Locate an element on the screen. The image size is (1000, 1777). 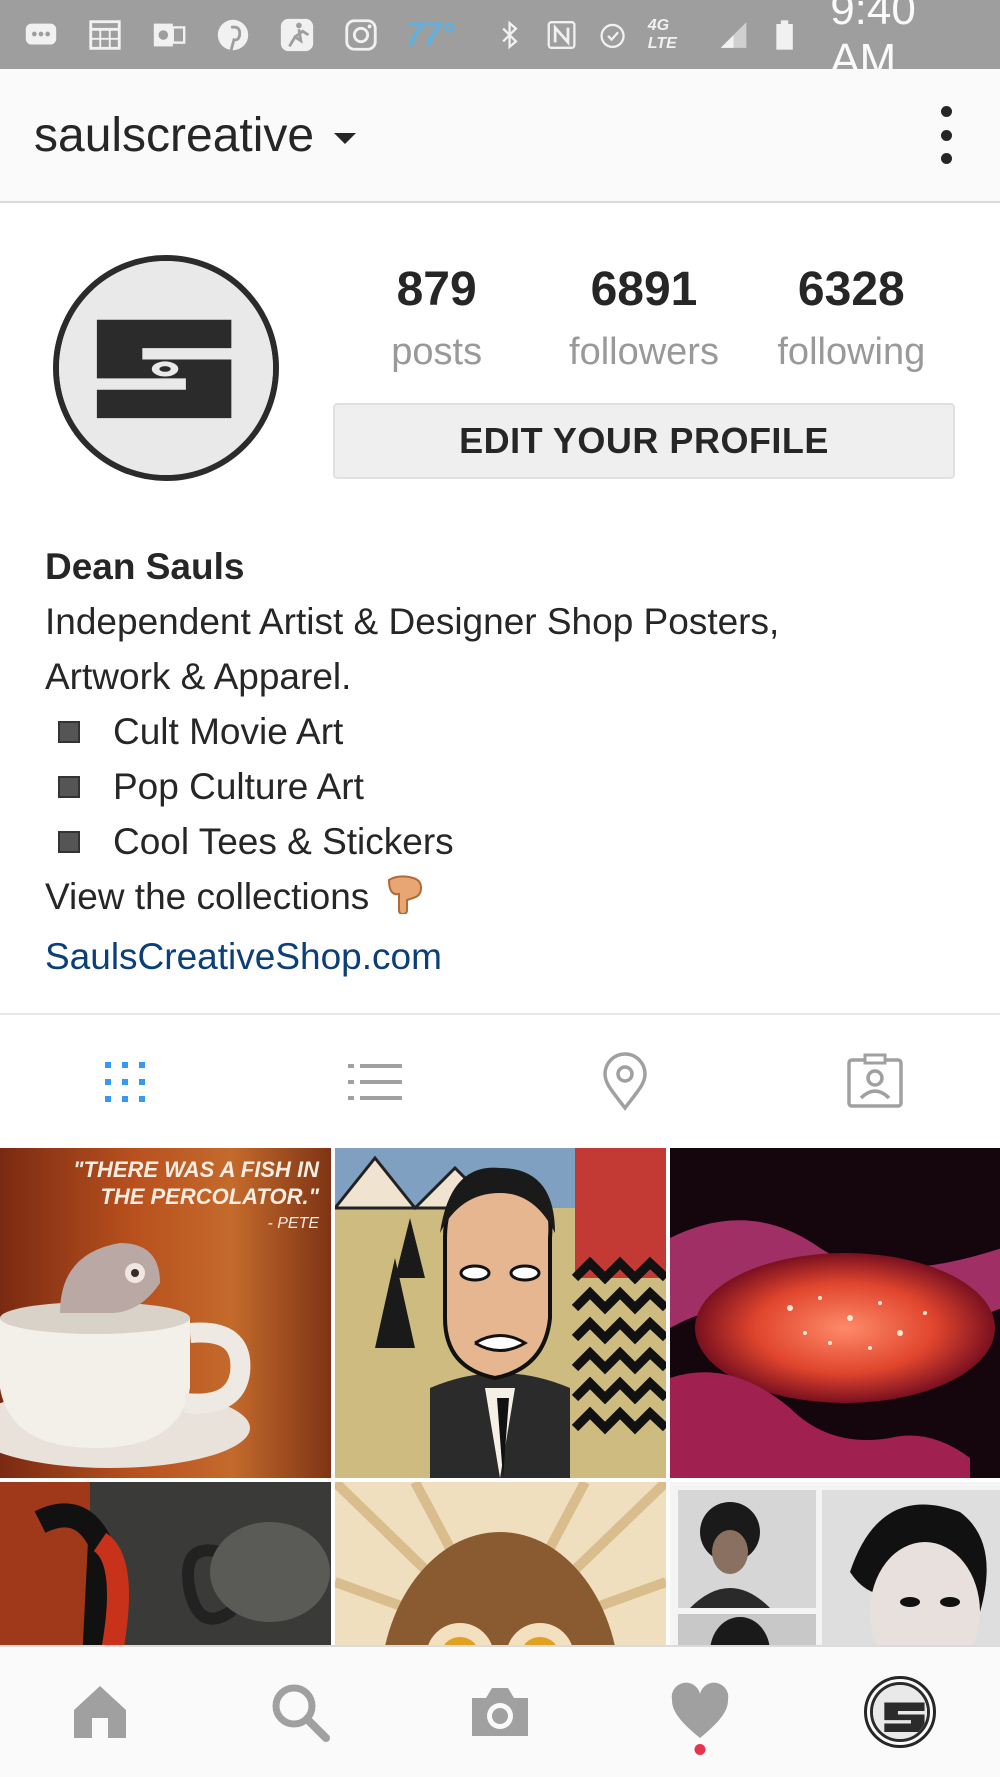
top-app-bar: saulscreative is located at coordinates (500, 136).